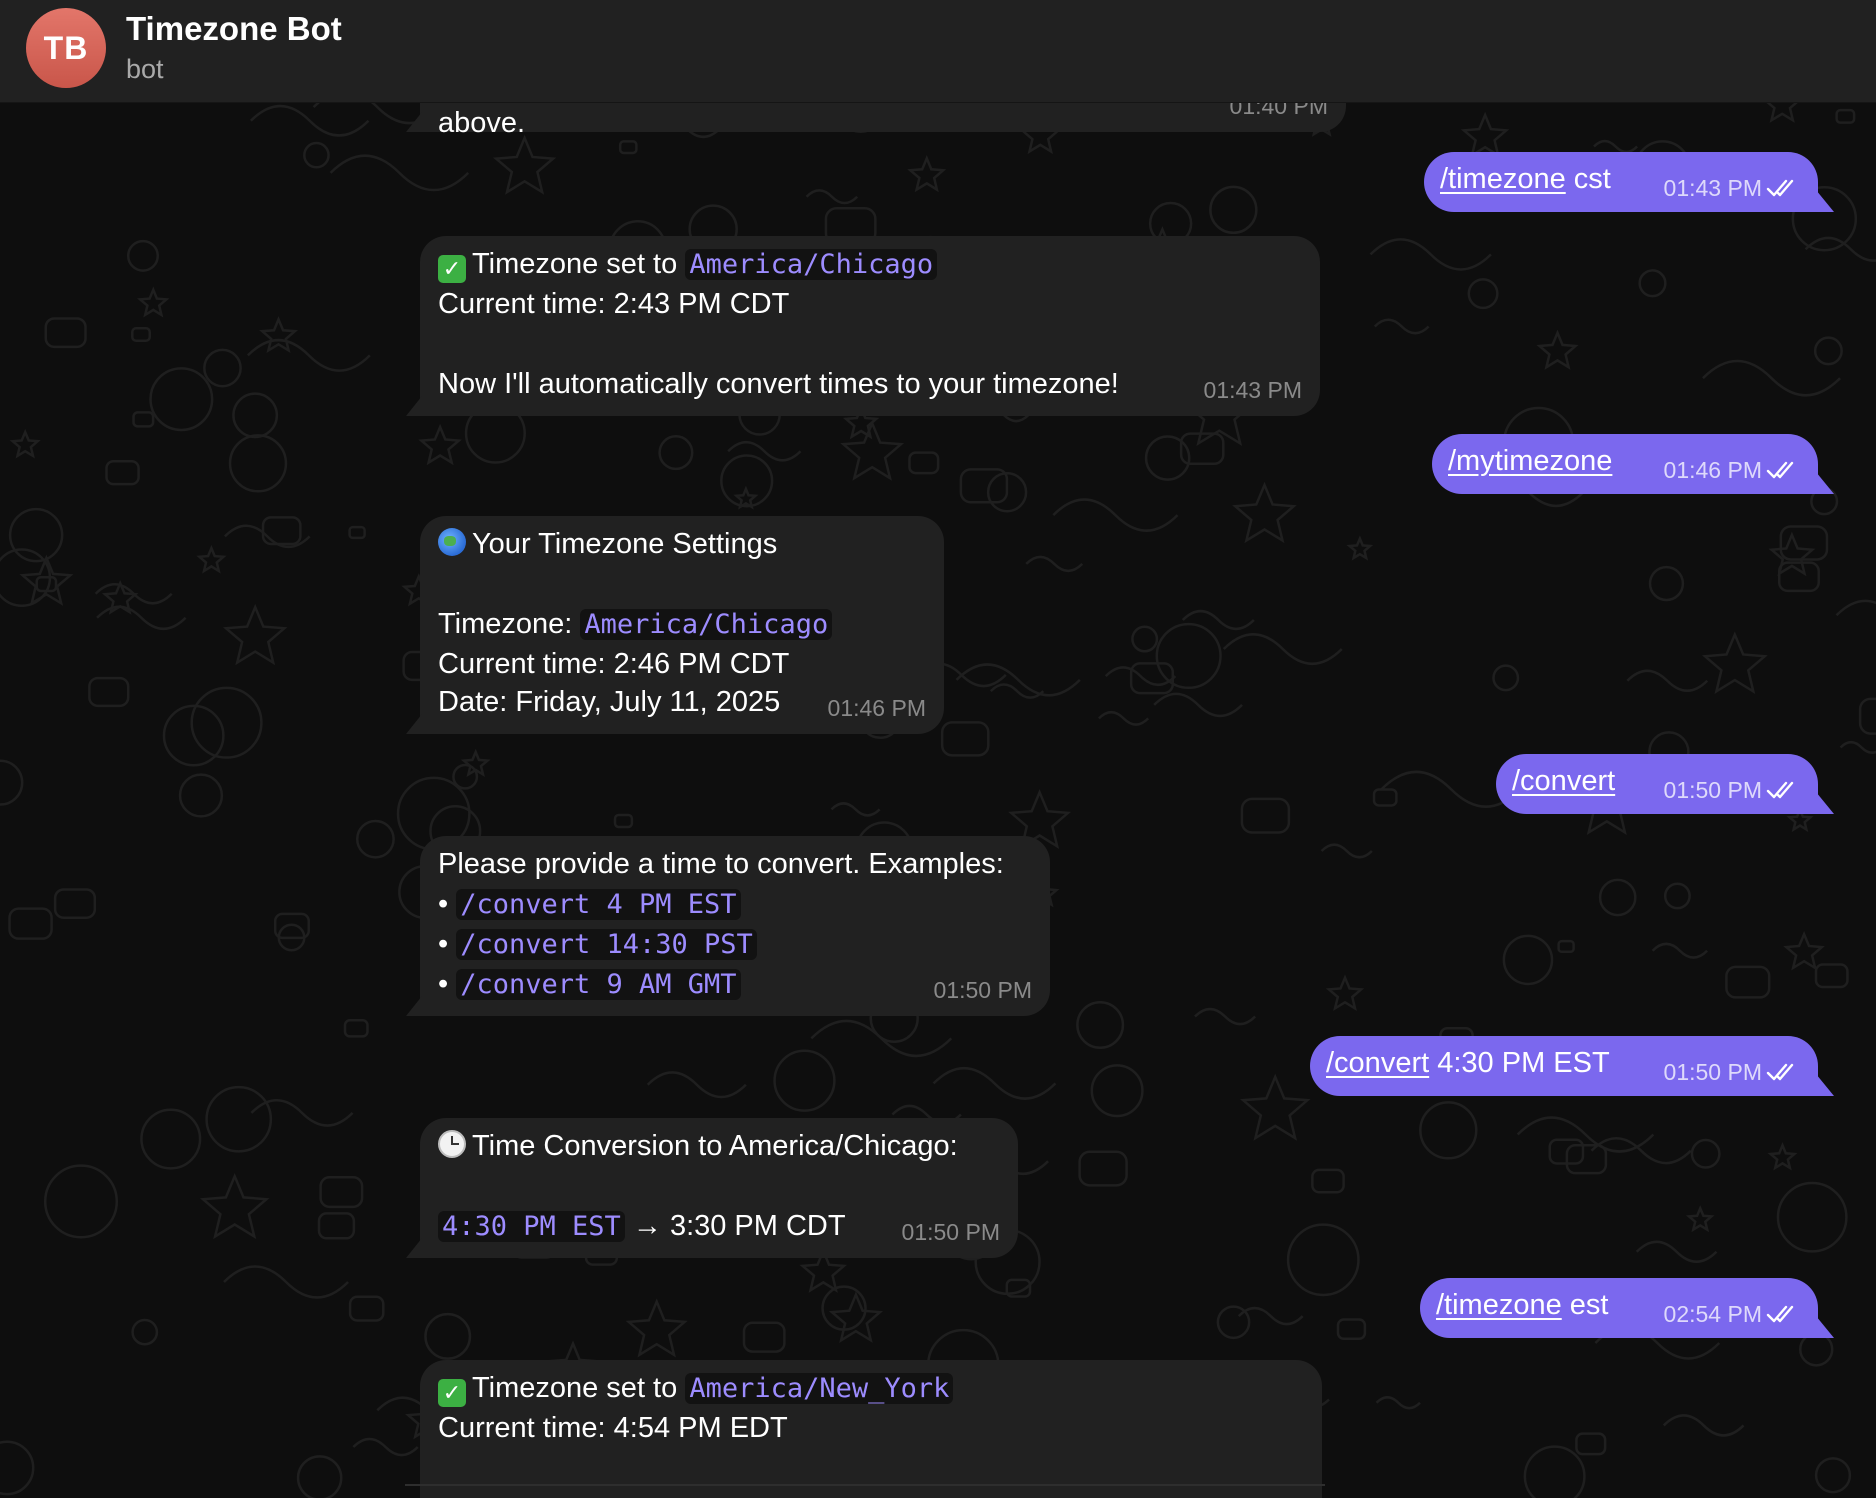  Describe the element at coordinates (1585, 1305) in the screenshot. I see `command-argument: est` at that location.